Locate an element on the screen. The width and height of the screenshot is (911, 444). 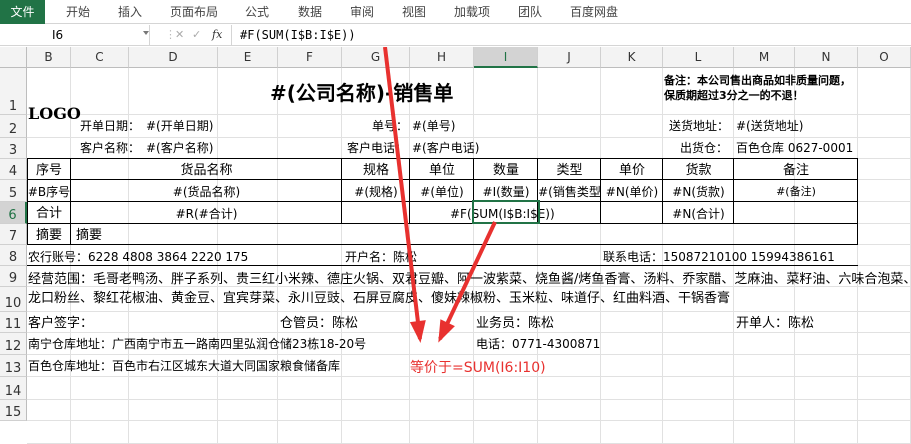
salesperson: 业务员：陈松 is located at coordinates (515, 324).